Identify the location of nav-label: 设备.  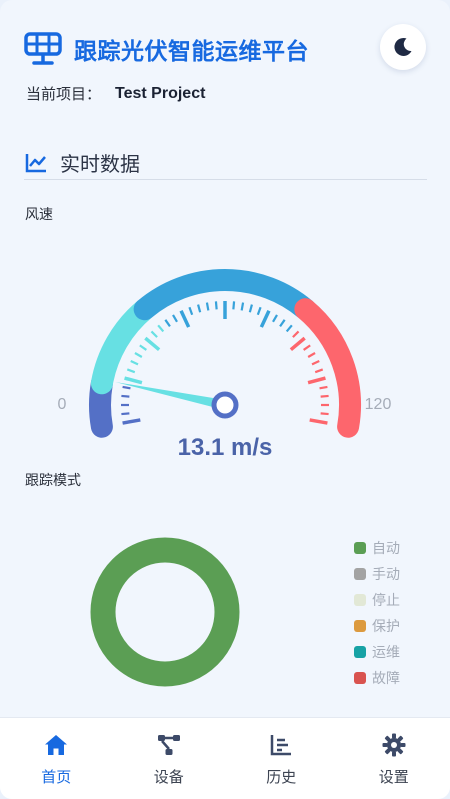
(168, 777).